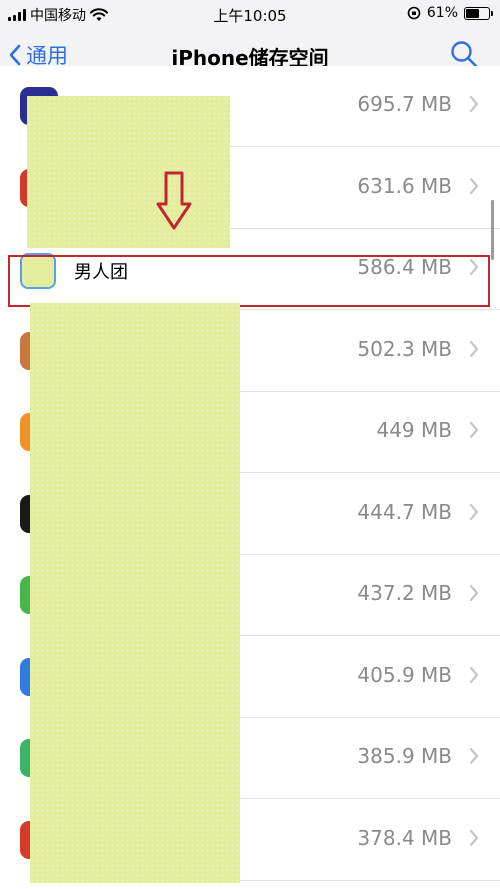  Describe the element at coordinates (404, 511) in the screenshot. I see `app-size: 444.7 MB` at that location.